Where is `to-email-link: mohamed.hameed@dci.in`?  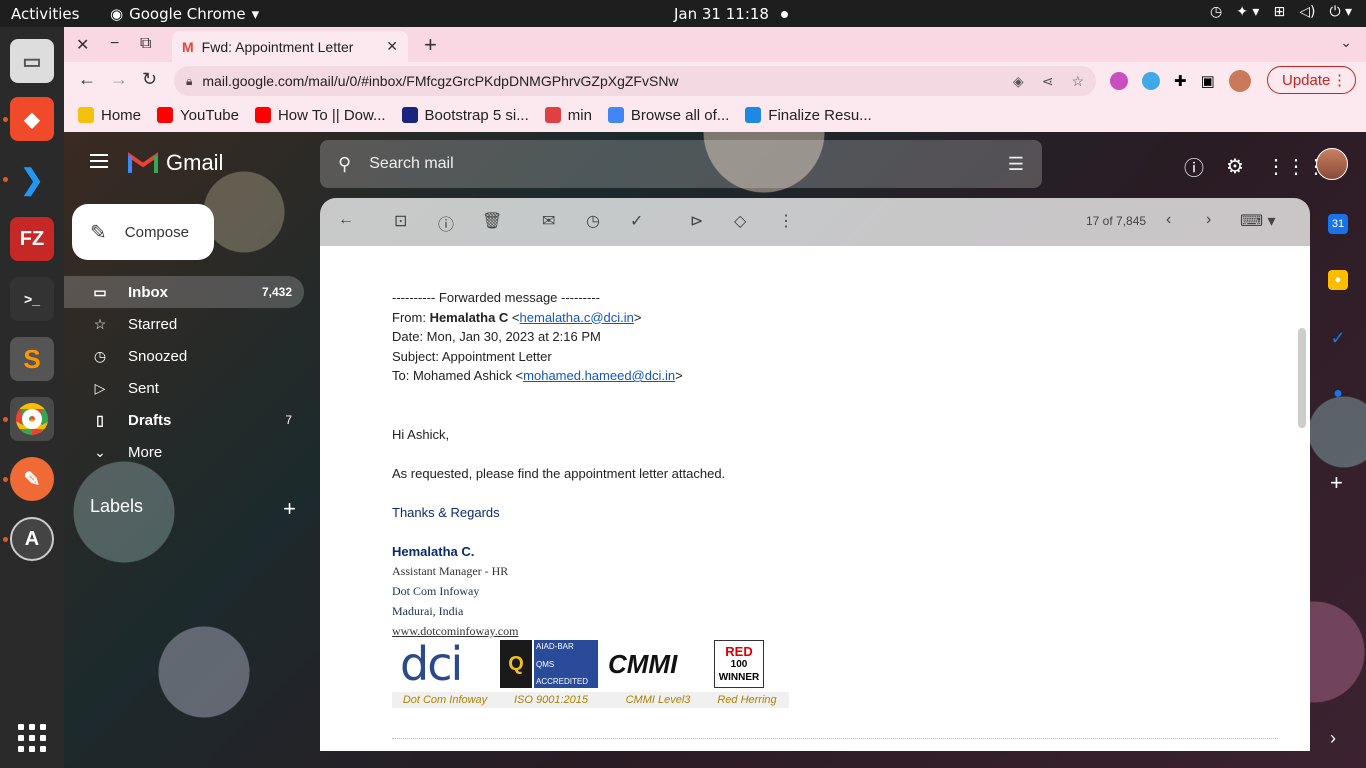 to-email-link: mohamed.hameed@dci.in is located at coordinates (599, 375).